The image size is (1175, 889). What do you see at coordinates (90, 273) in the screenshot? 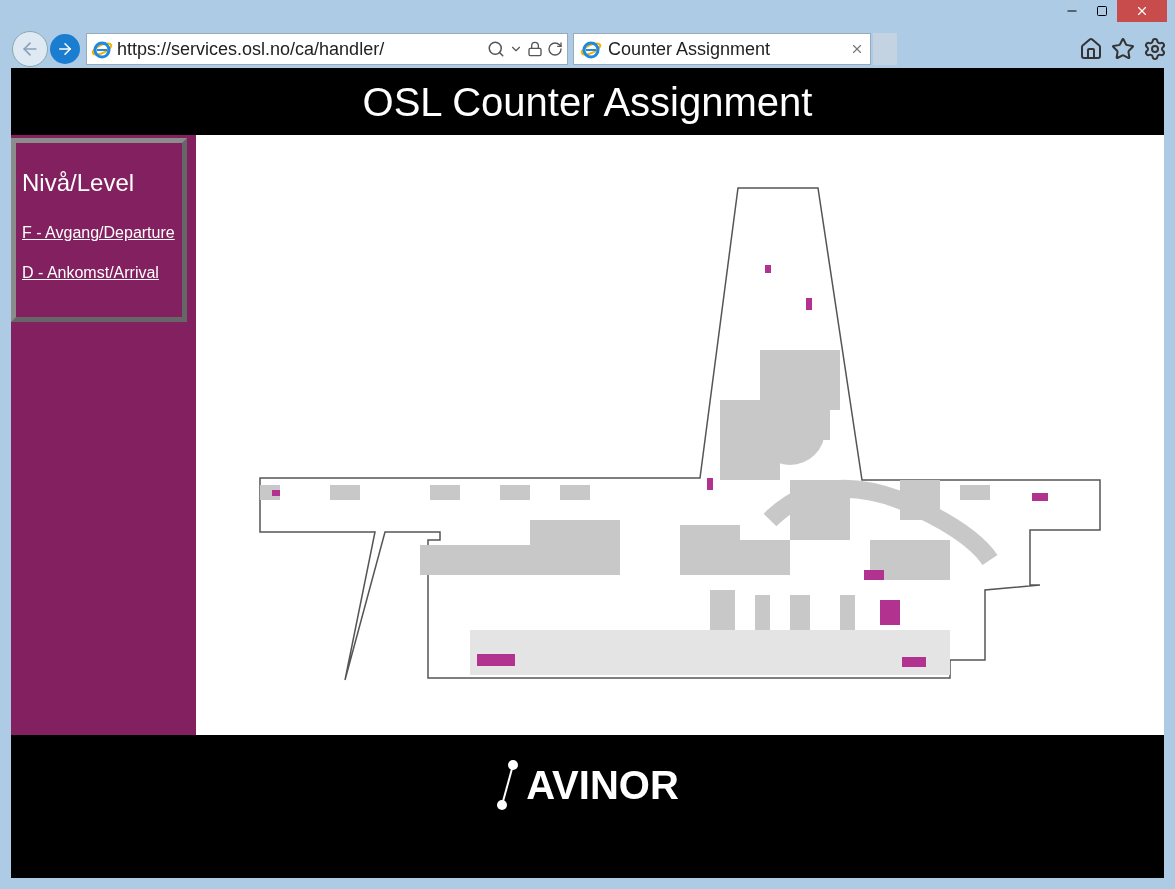
I see `level-link: D - Ankomst/Arrival` at bounding box center [90, 273].